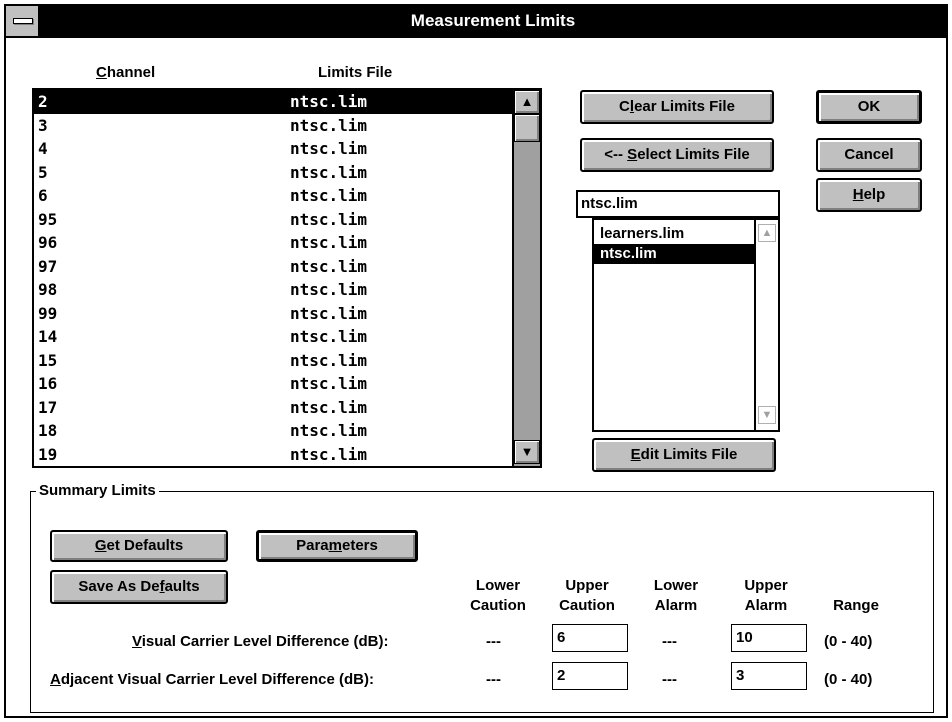 Image resolution: width=952 pixels, height=722 pixels. Describe the element at coordinates (273, 267) in the screenshot. I see `list-item: 97 ntsc.lim` at that location.